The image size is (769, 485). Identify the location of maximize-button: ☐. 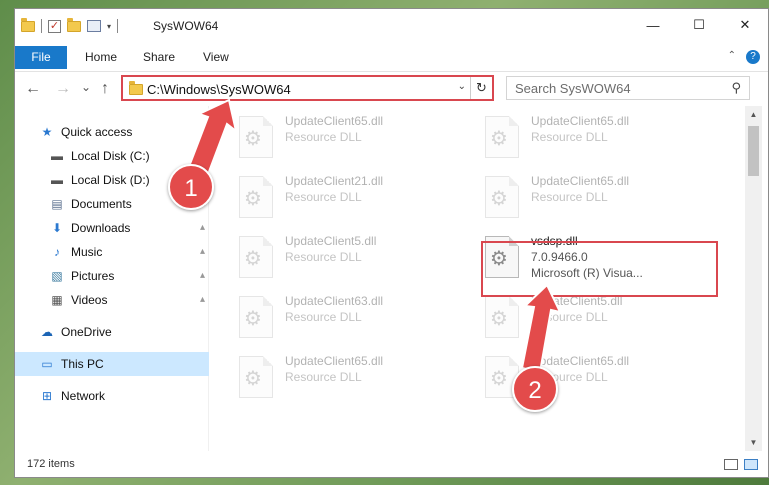
(699, 25).